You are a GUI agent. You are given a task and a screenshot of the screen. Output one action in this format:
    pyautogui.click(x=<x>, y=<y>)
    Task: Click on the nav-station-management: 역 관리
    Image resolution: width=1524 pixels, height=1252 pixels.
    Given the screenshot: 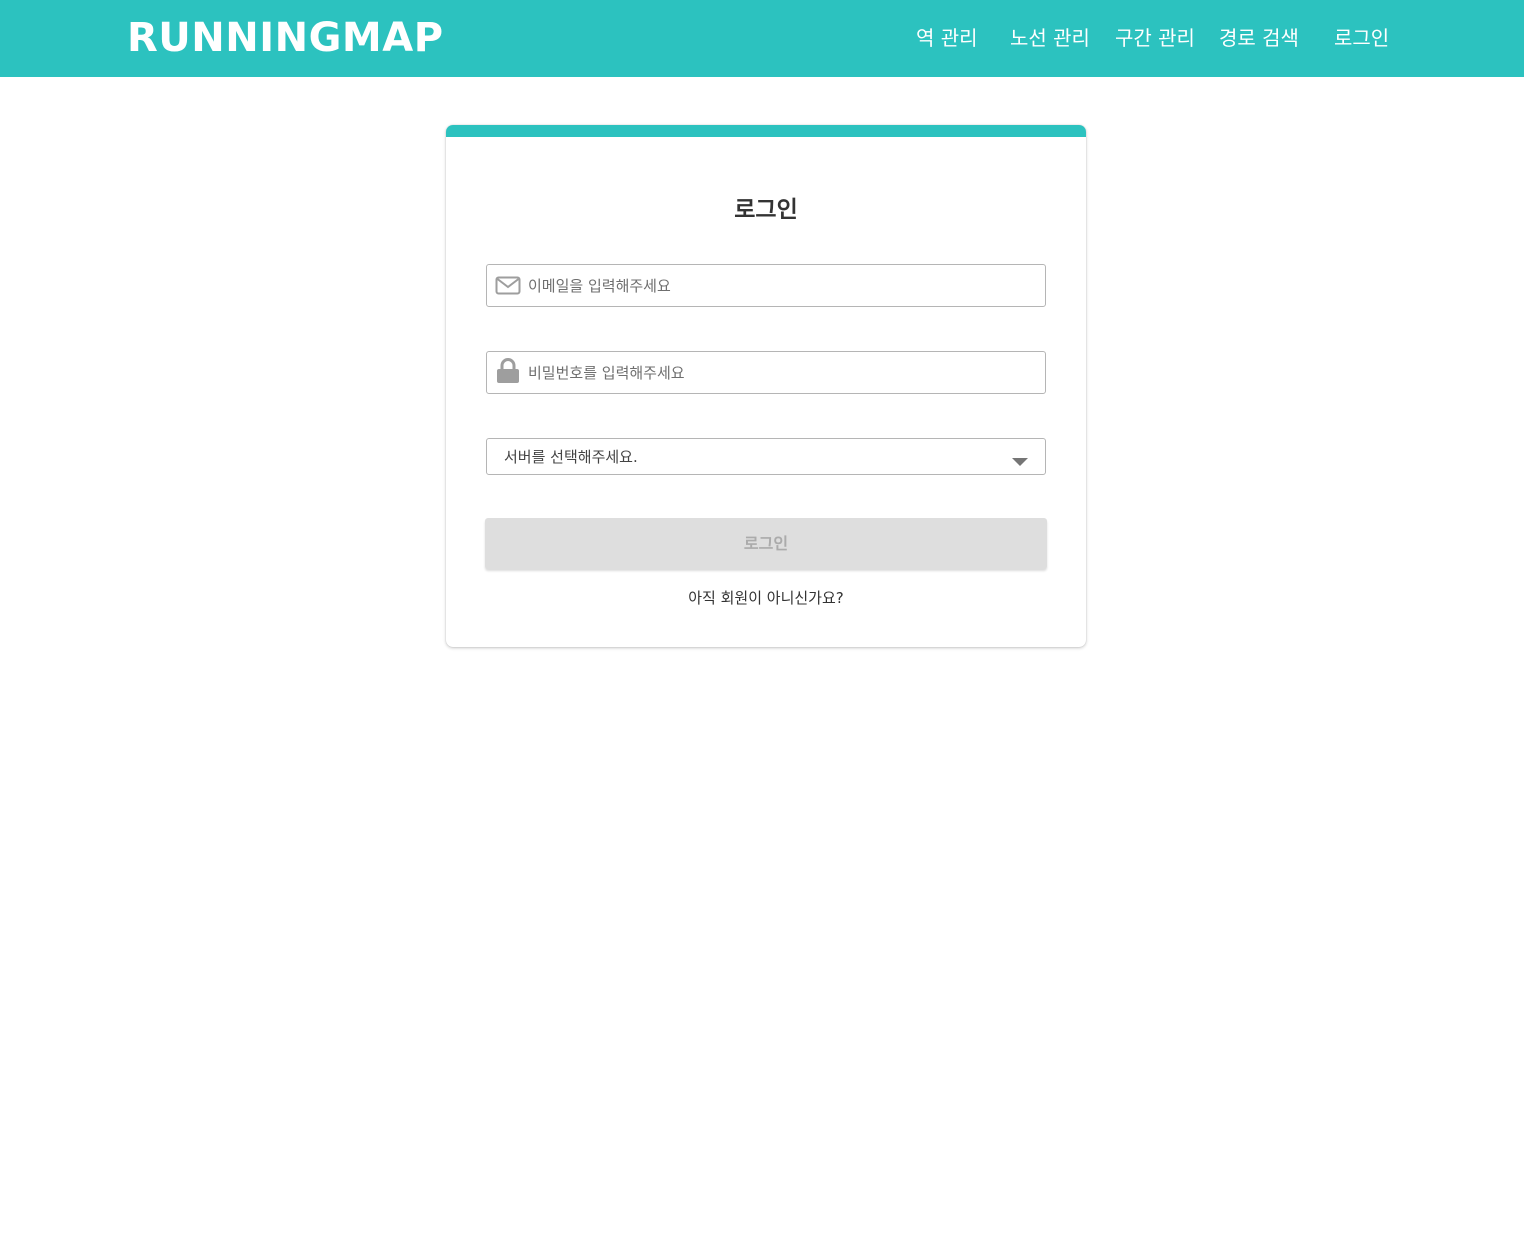 What is the action you would take?
    pyautogui.click(x=947, y=38)
    